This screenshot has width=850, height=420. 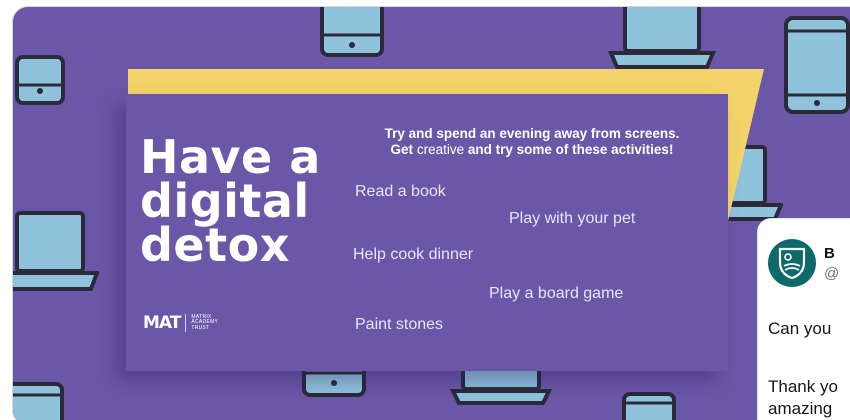 What do you see at coordinates (570, 149) in the screenshot?
I see `intro-rest: and try some of these activities!` at bounding box center [570, 149].